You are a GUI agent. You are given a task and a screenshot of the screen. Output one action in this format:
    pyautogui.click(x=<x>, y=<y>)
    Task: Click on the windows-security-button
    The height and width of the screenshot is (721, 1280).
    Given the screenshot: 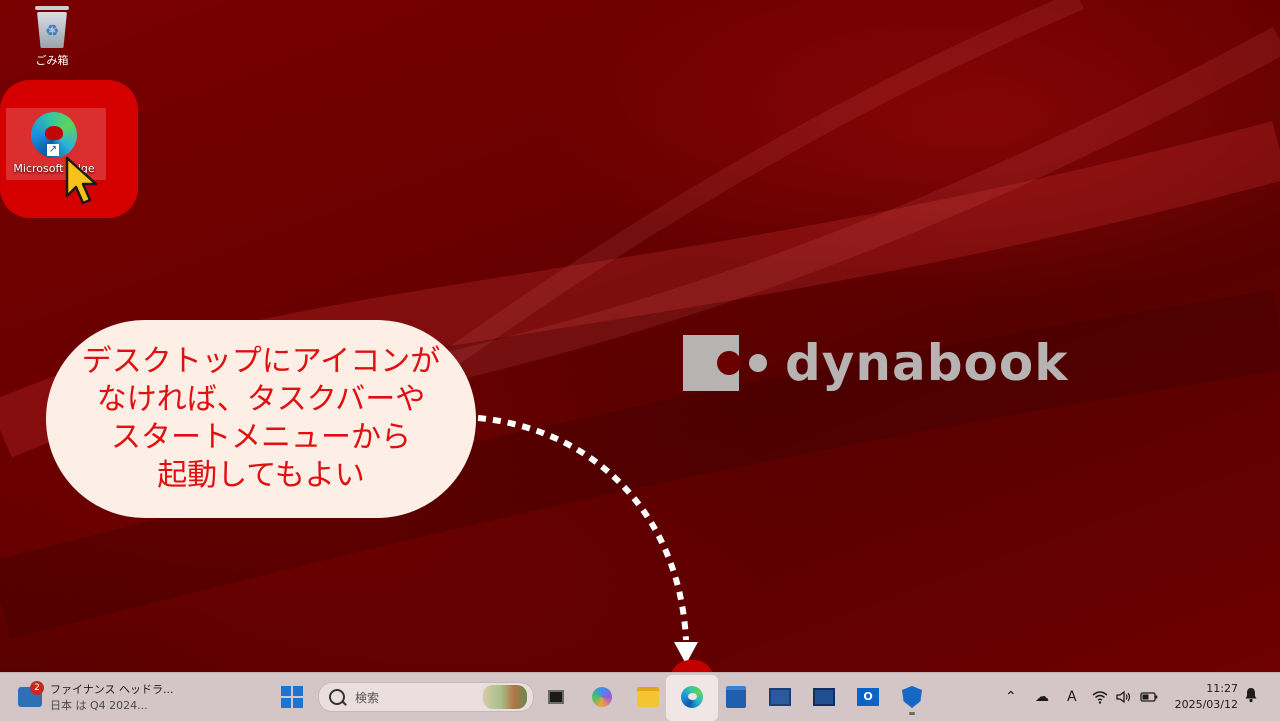 What is the action you would take?
    pyautogui.click(x=912, y=698)
    